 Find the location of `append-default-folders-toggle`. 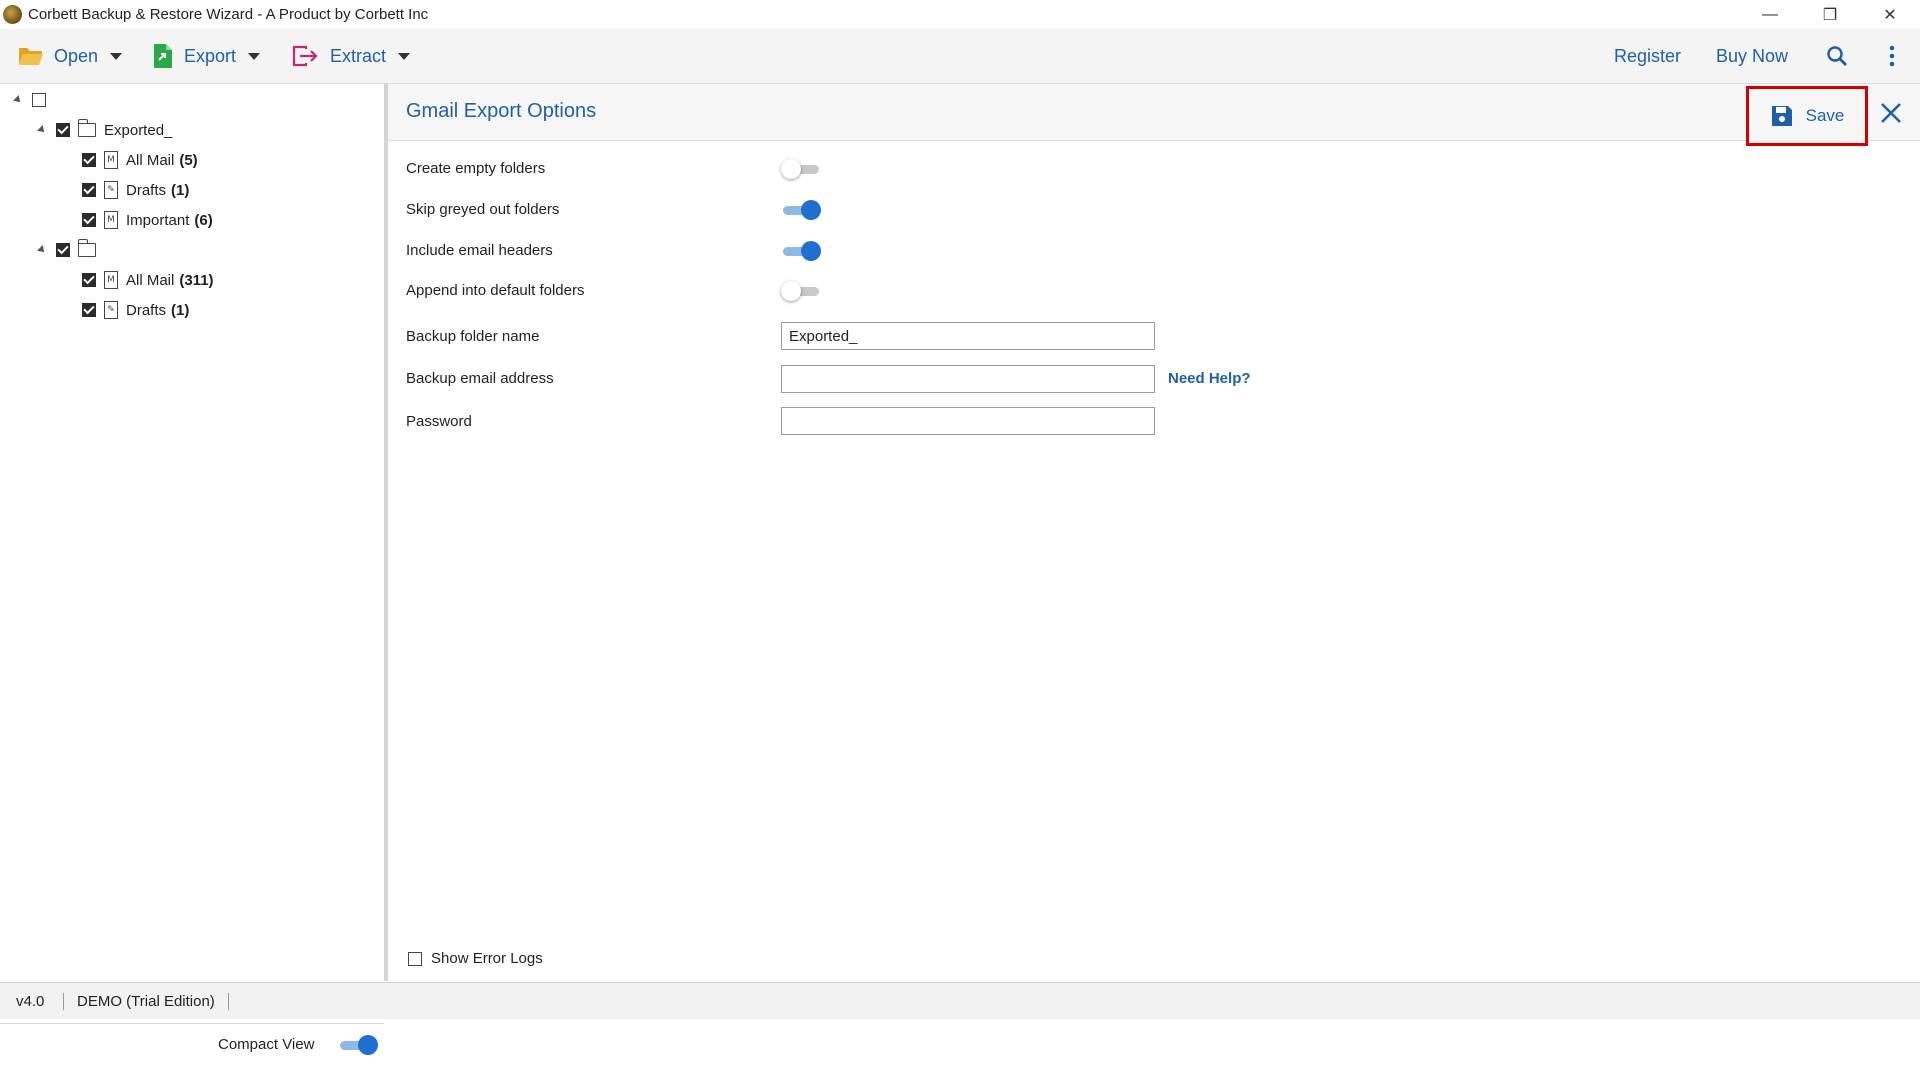

append-default-folders-toggle is located at coordinates (801, 291).